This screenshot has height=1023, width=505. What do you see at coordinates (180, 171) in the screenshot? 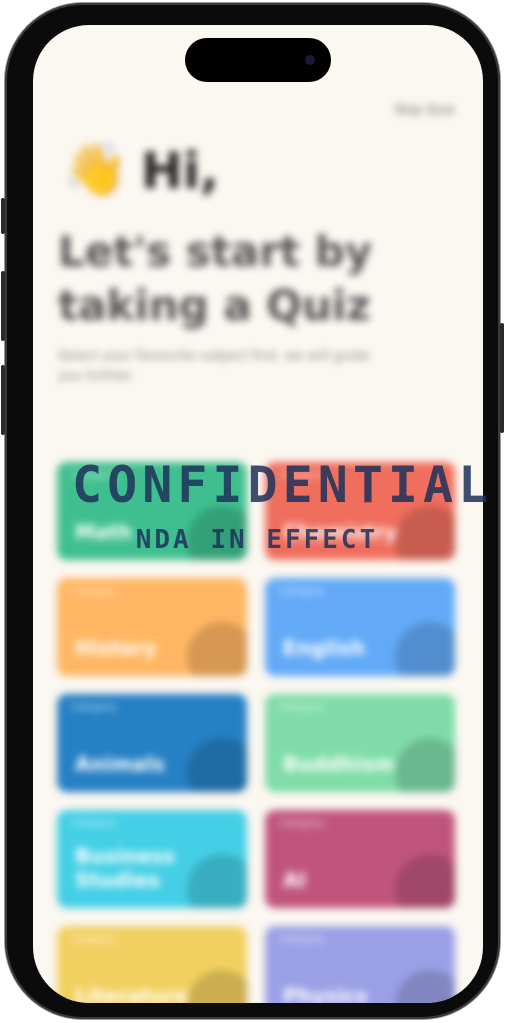
I see `greeting-title: Hi,` at bounding box center [180, 171].